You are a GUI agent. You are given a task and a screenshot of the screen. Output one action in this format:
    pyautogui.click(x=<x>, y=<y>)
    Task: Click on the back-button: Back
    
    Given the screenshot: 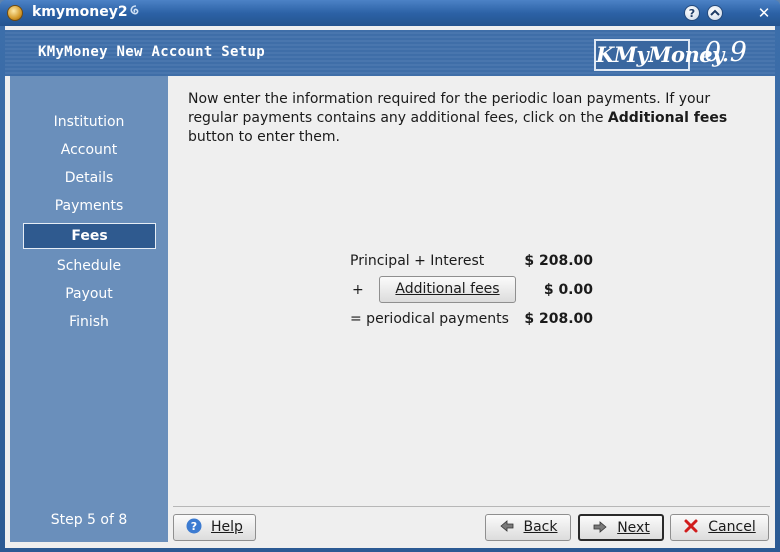 What is the action you would take?
    pyautogui.click(x=528, y=527)
    